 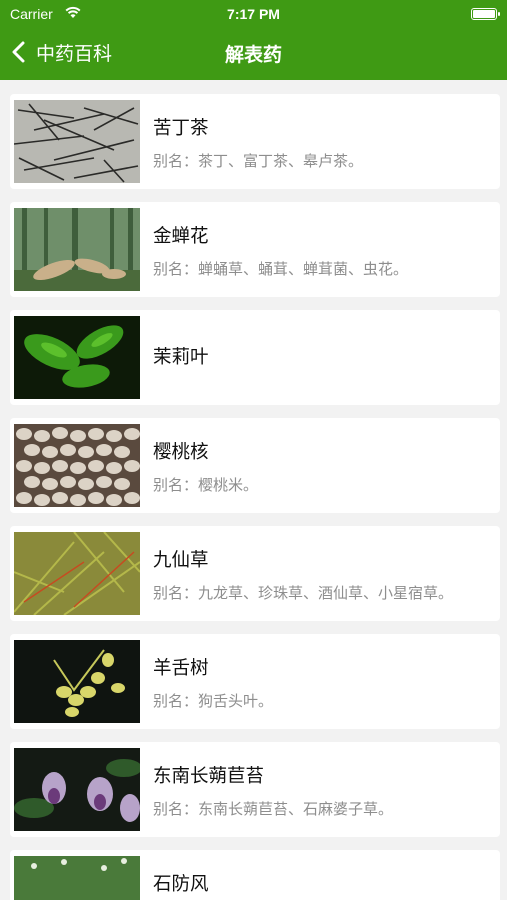 What do you see at coordinates (303, 593) in the screenshot?
I see `herb-alias: 别名：九龙草、珍珠草、酒仙草、小星宿草。` at bounding box center [303, 593].